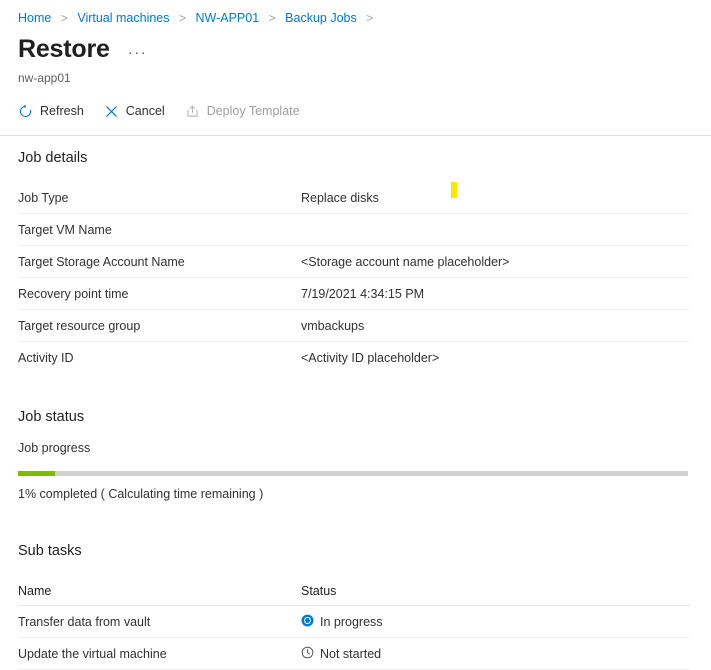 The width and height of the screenshot is (711, 670). I want to click on breadcrumb-item-home: Home, so click(34, 18).